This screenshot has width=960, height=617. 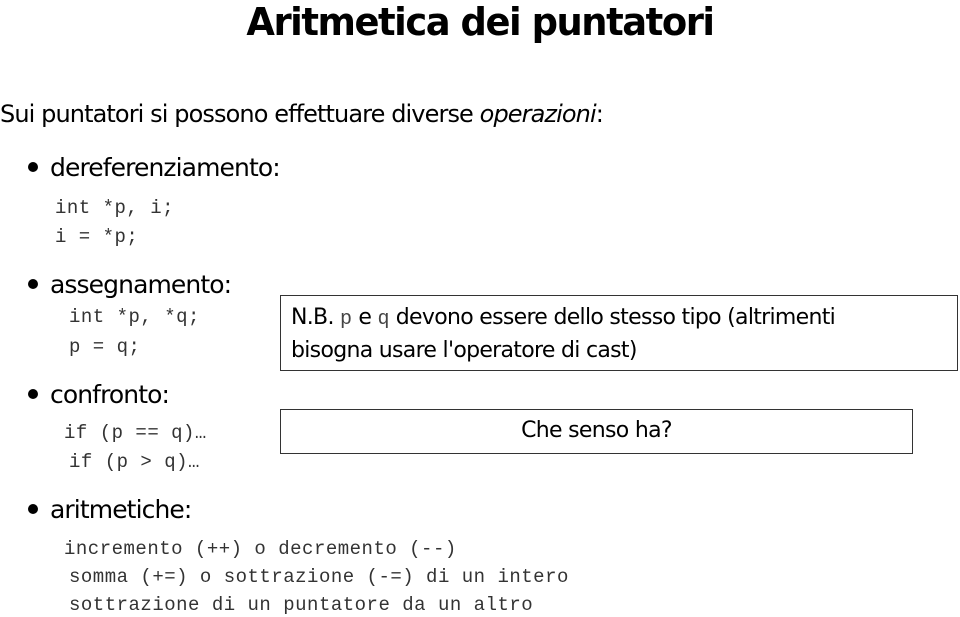 I want to click on note-line2: bisogna usare l'operatore di cast), so click(x=464, y=350).